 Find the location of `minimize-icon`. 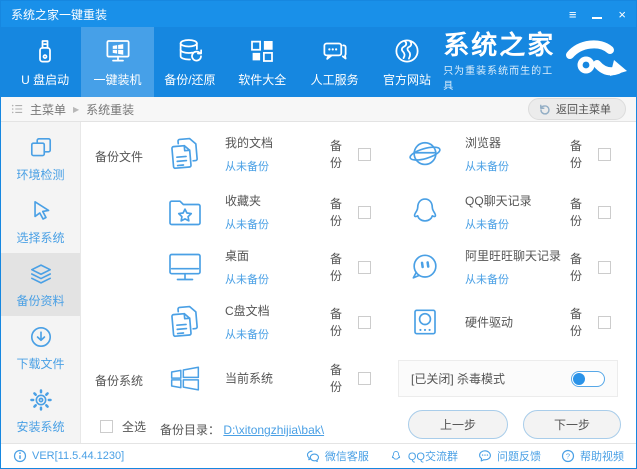

minimize-icon is located at coordinates (597, 14).